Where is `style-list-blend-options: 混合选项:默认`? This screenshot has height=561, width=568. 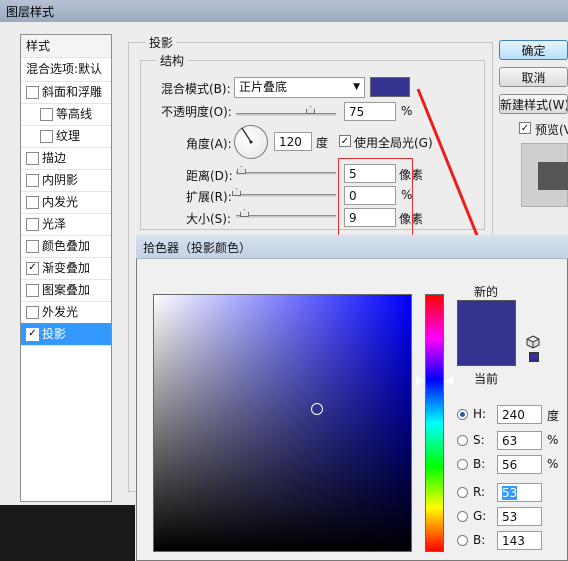
style-list-blend-options: 混合选项:默认 is located at coordinates (66, 69).